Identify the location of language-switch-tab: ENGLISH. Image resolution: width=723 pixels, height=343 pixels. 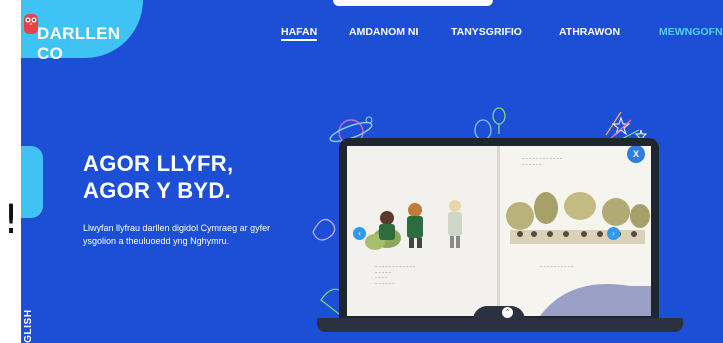
(32, 244).